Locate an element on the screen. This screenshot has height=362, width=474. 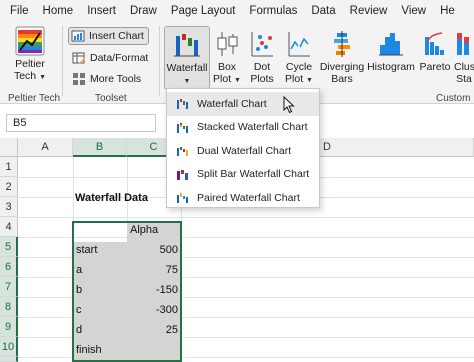
data-format-button: Data/Format is located at coordinates (110, 58).